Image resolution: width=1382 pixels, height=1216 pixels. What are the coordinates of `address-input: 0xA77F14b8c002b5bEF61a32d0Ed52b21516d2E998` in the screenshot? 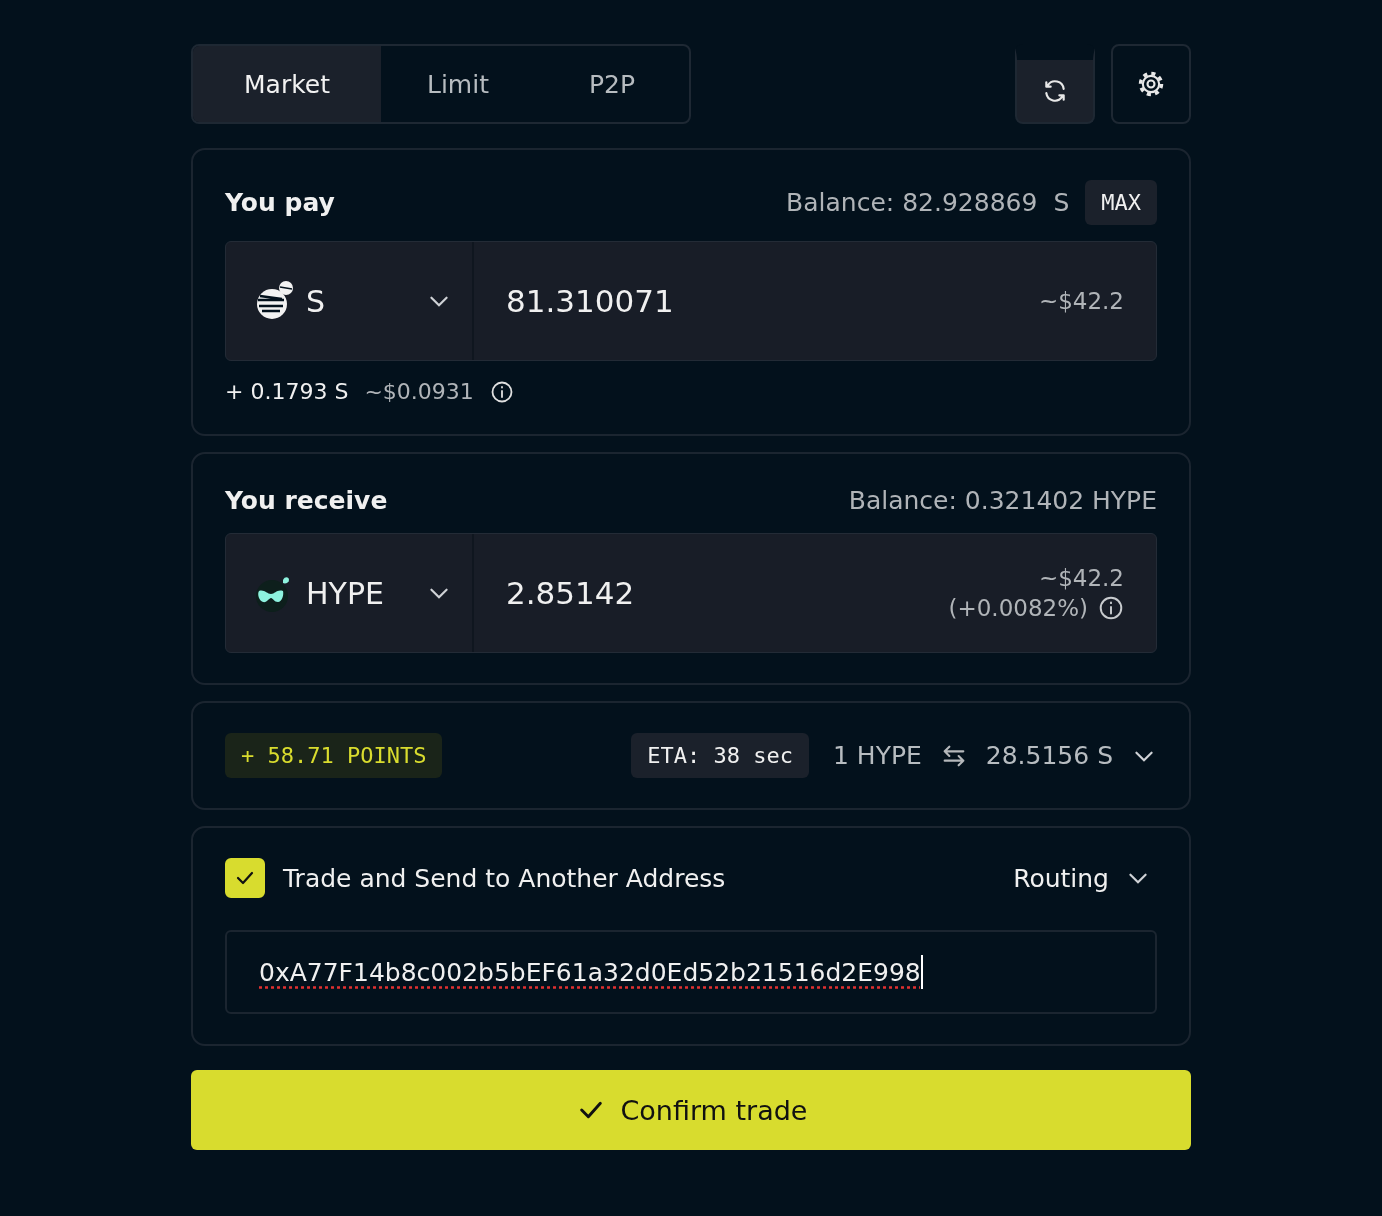 It's located at (691, 972).